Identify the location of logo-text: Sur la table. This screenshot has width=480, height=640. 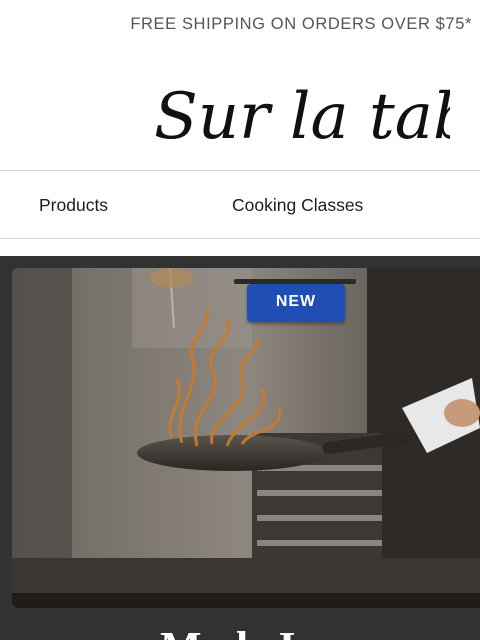
(302, 117).